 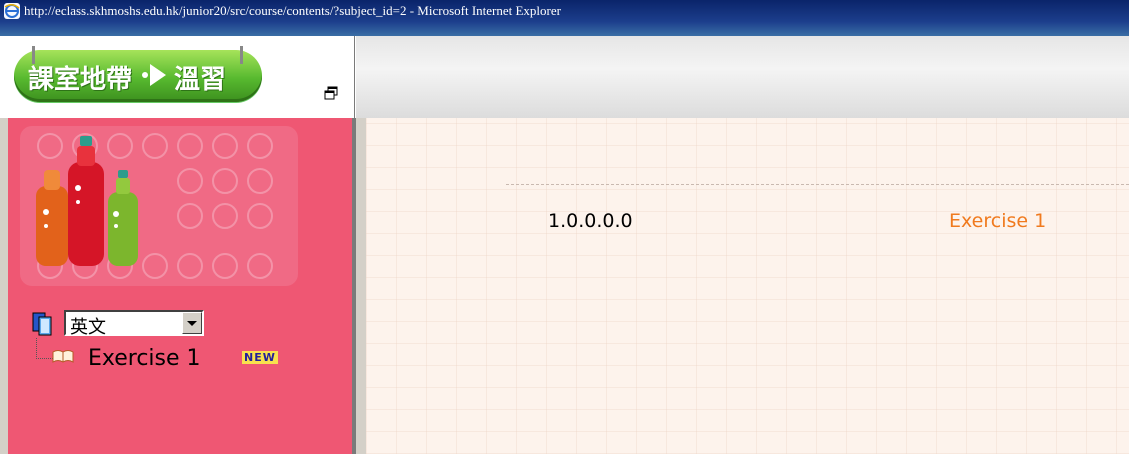 What do you see at coordinates (590, 221) in the screenshot?
I see `section-number: 1.0.0.0.0` at bounding box center [590, 221].